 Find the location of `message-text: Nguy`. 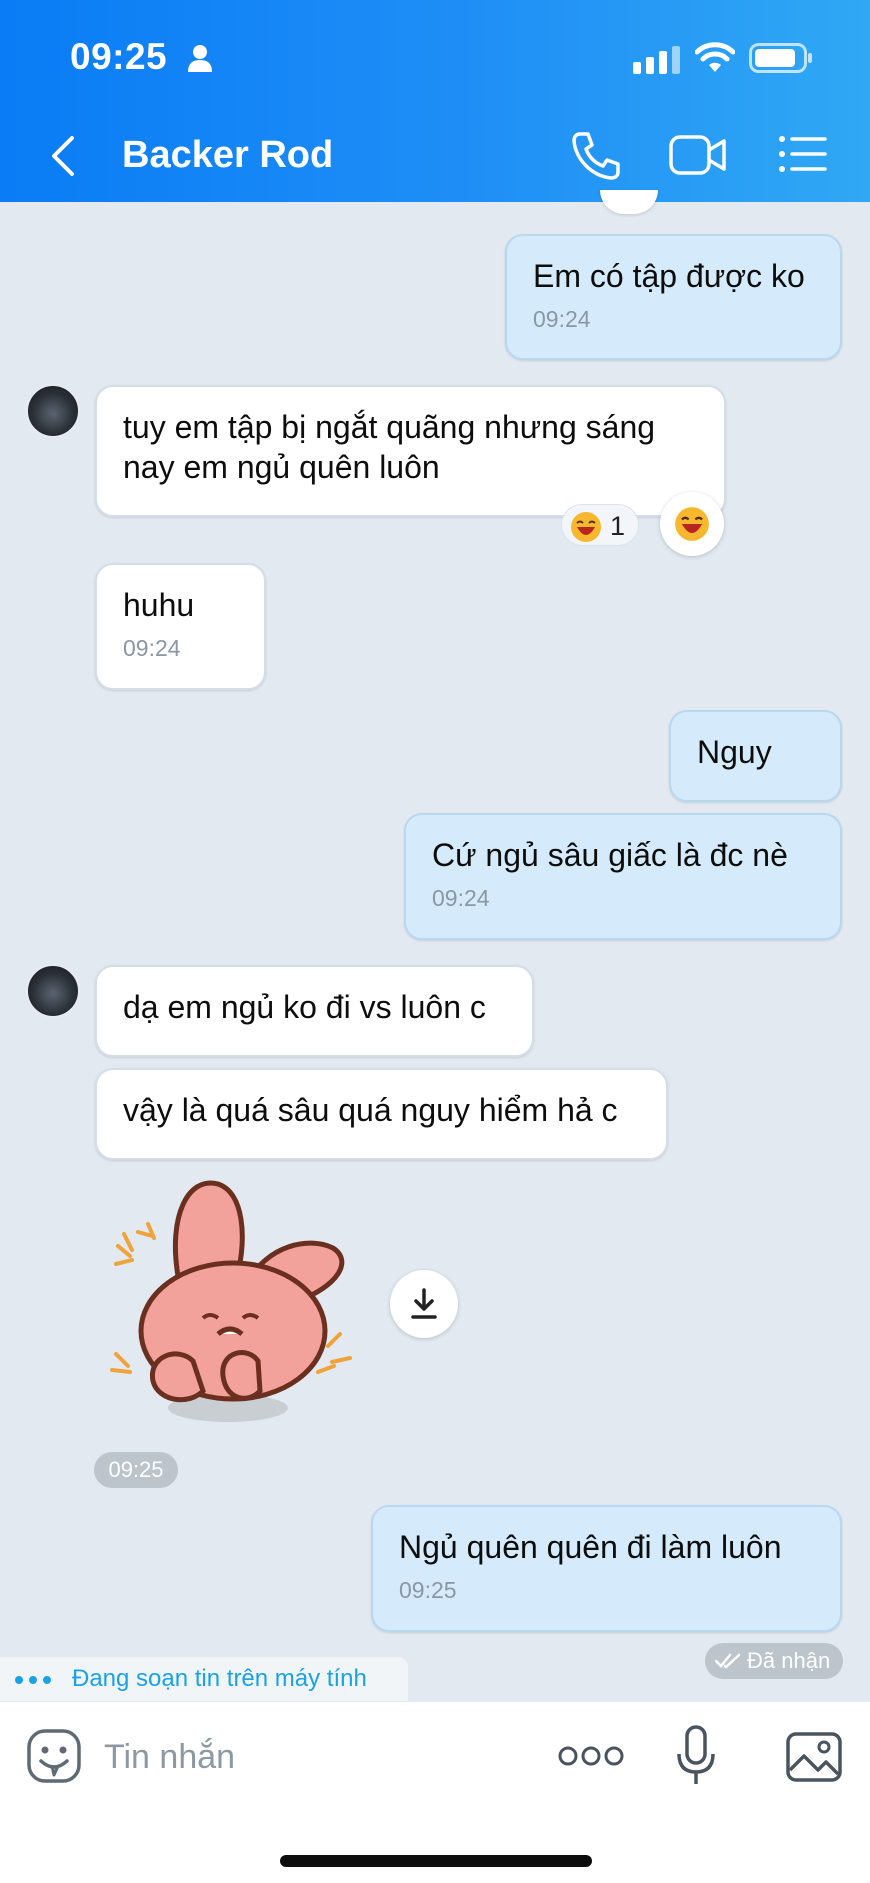

message-text: Nguy is located at coordinates (734, 752).